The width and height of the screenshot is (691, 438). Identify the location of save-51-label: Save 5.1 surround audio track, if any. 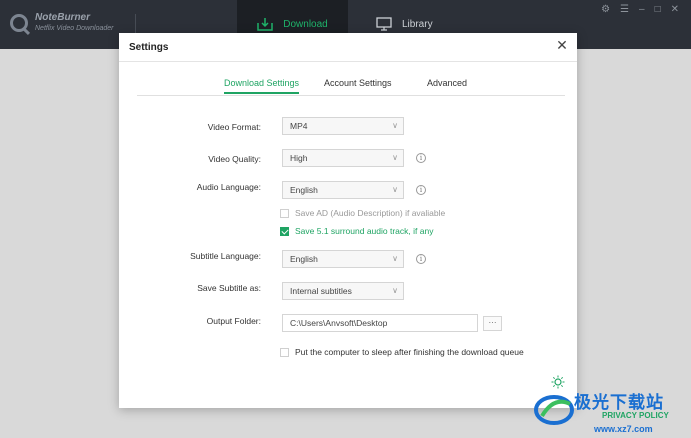
(364, 231).